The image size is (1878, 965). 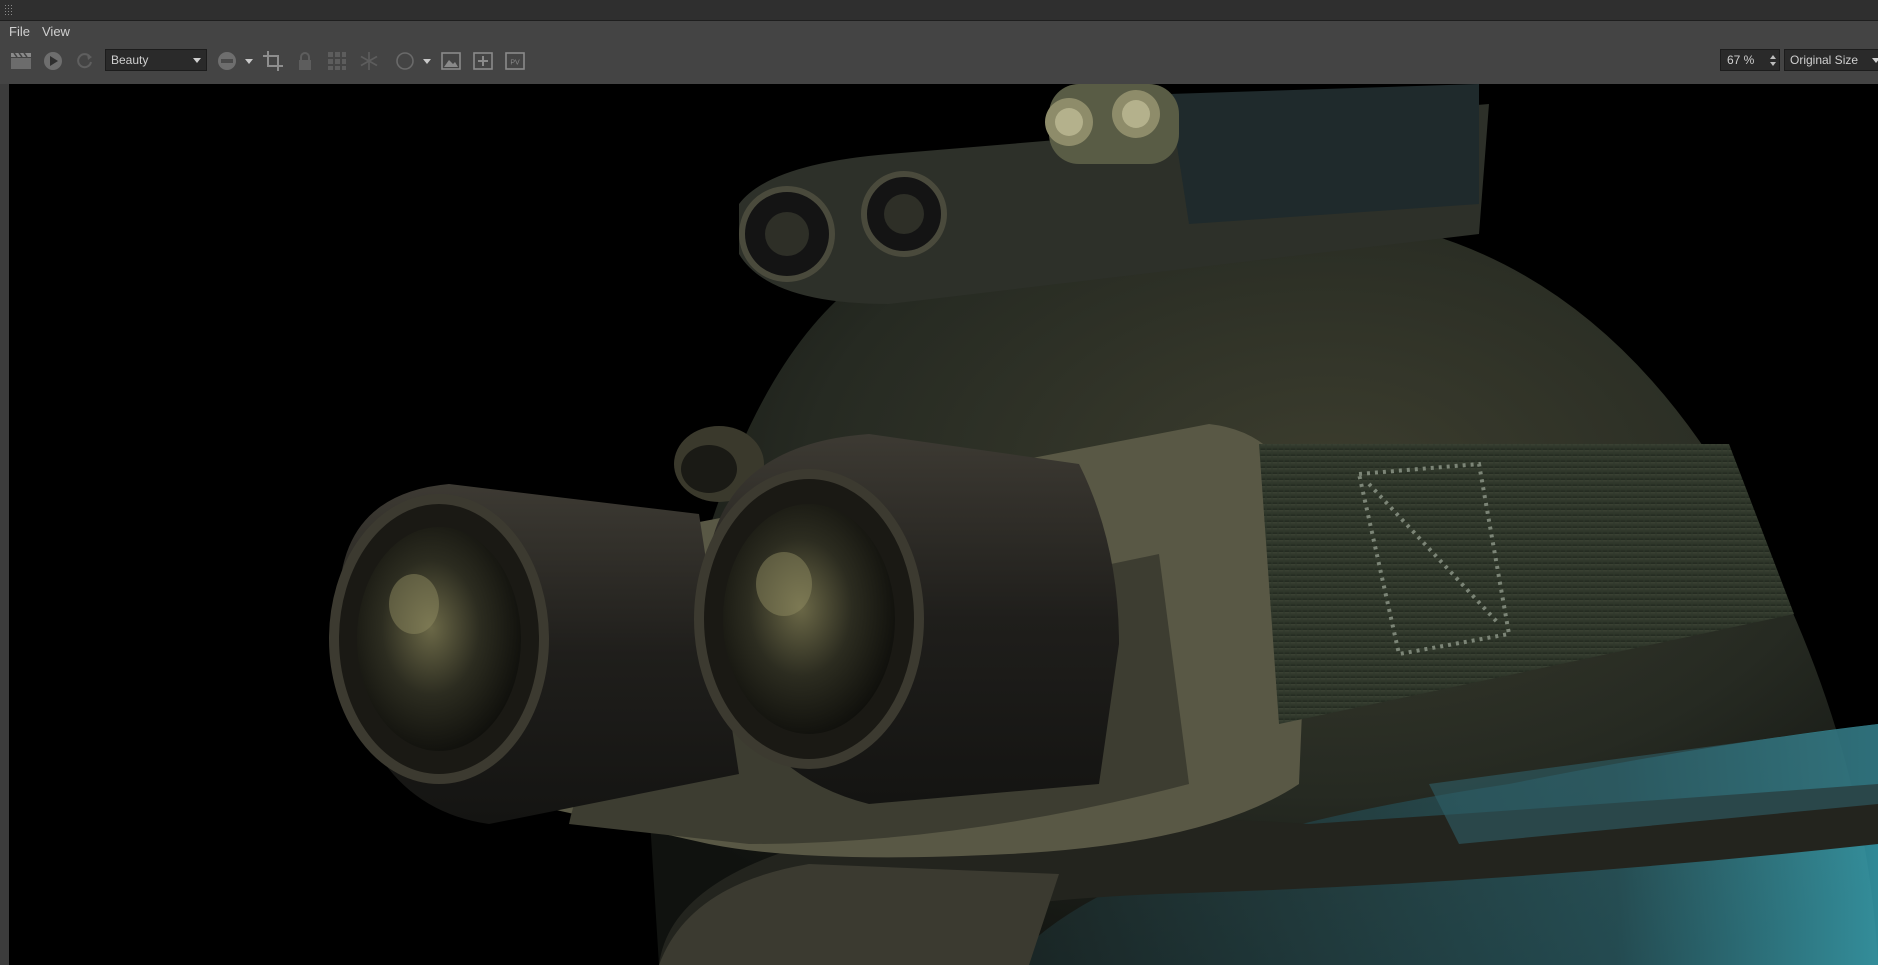 What do you see at coordinates (1773, 57) in the screenshot?
I see `zoom-up-icon` at bounding box center [1773, 57].